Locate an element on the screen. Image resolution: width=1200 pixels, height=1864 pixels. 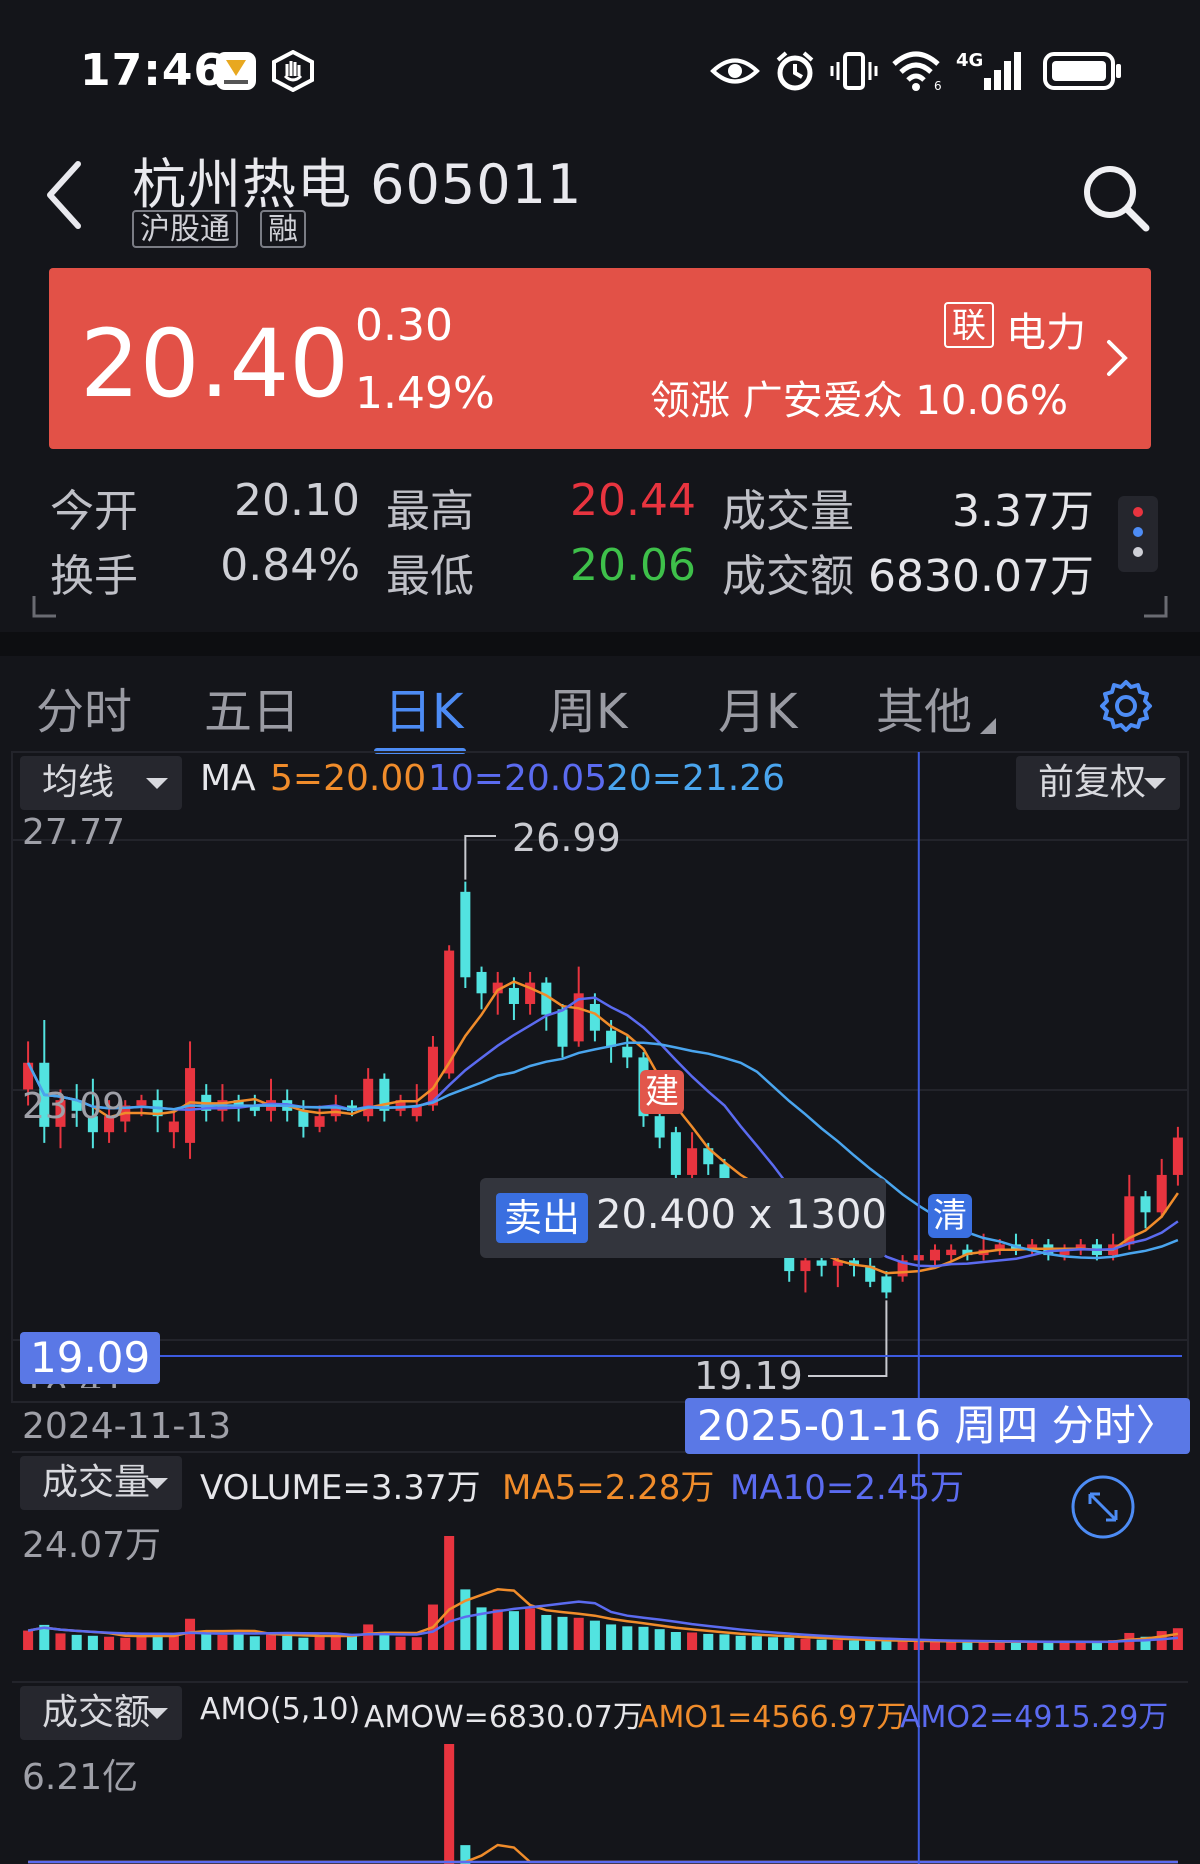
indicator-select: 均线 is located at coordinates (101, 783).